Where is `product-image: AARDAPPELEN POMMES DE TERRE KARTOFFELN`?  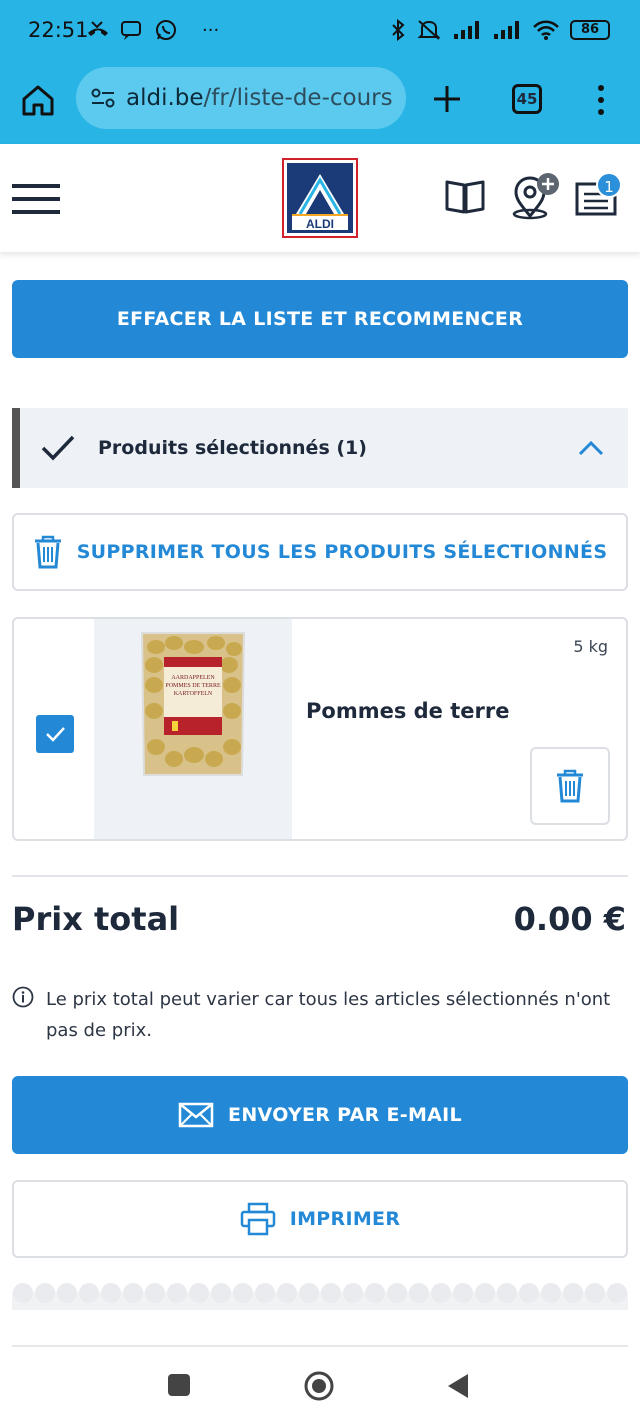
product-image: AARDAPPELEN POMMES DE TERRE KARTOFFELN is located at coordinates (193, 729).